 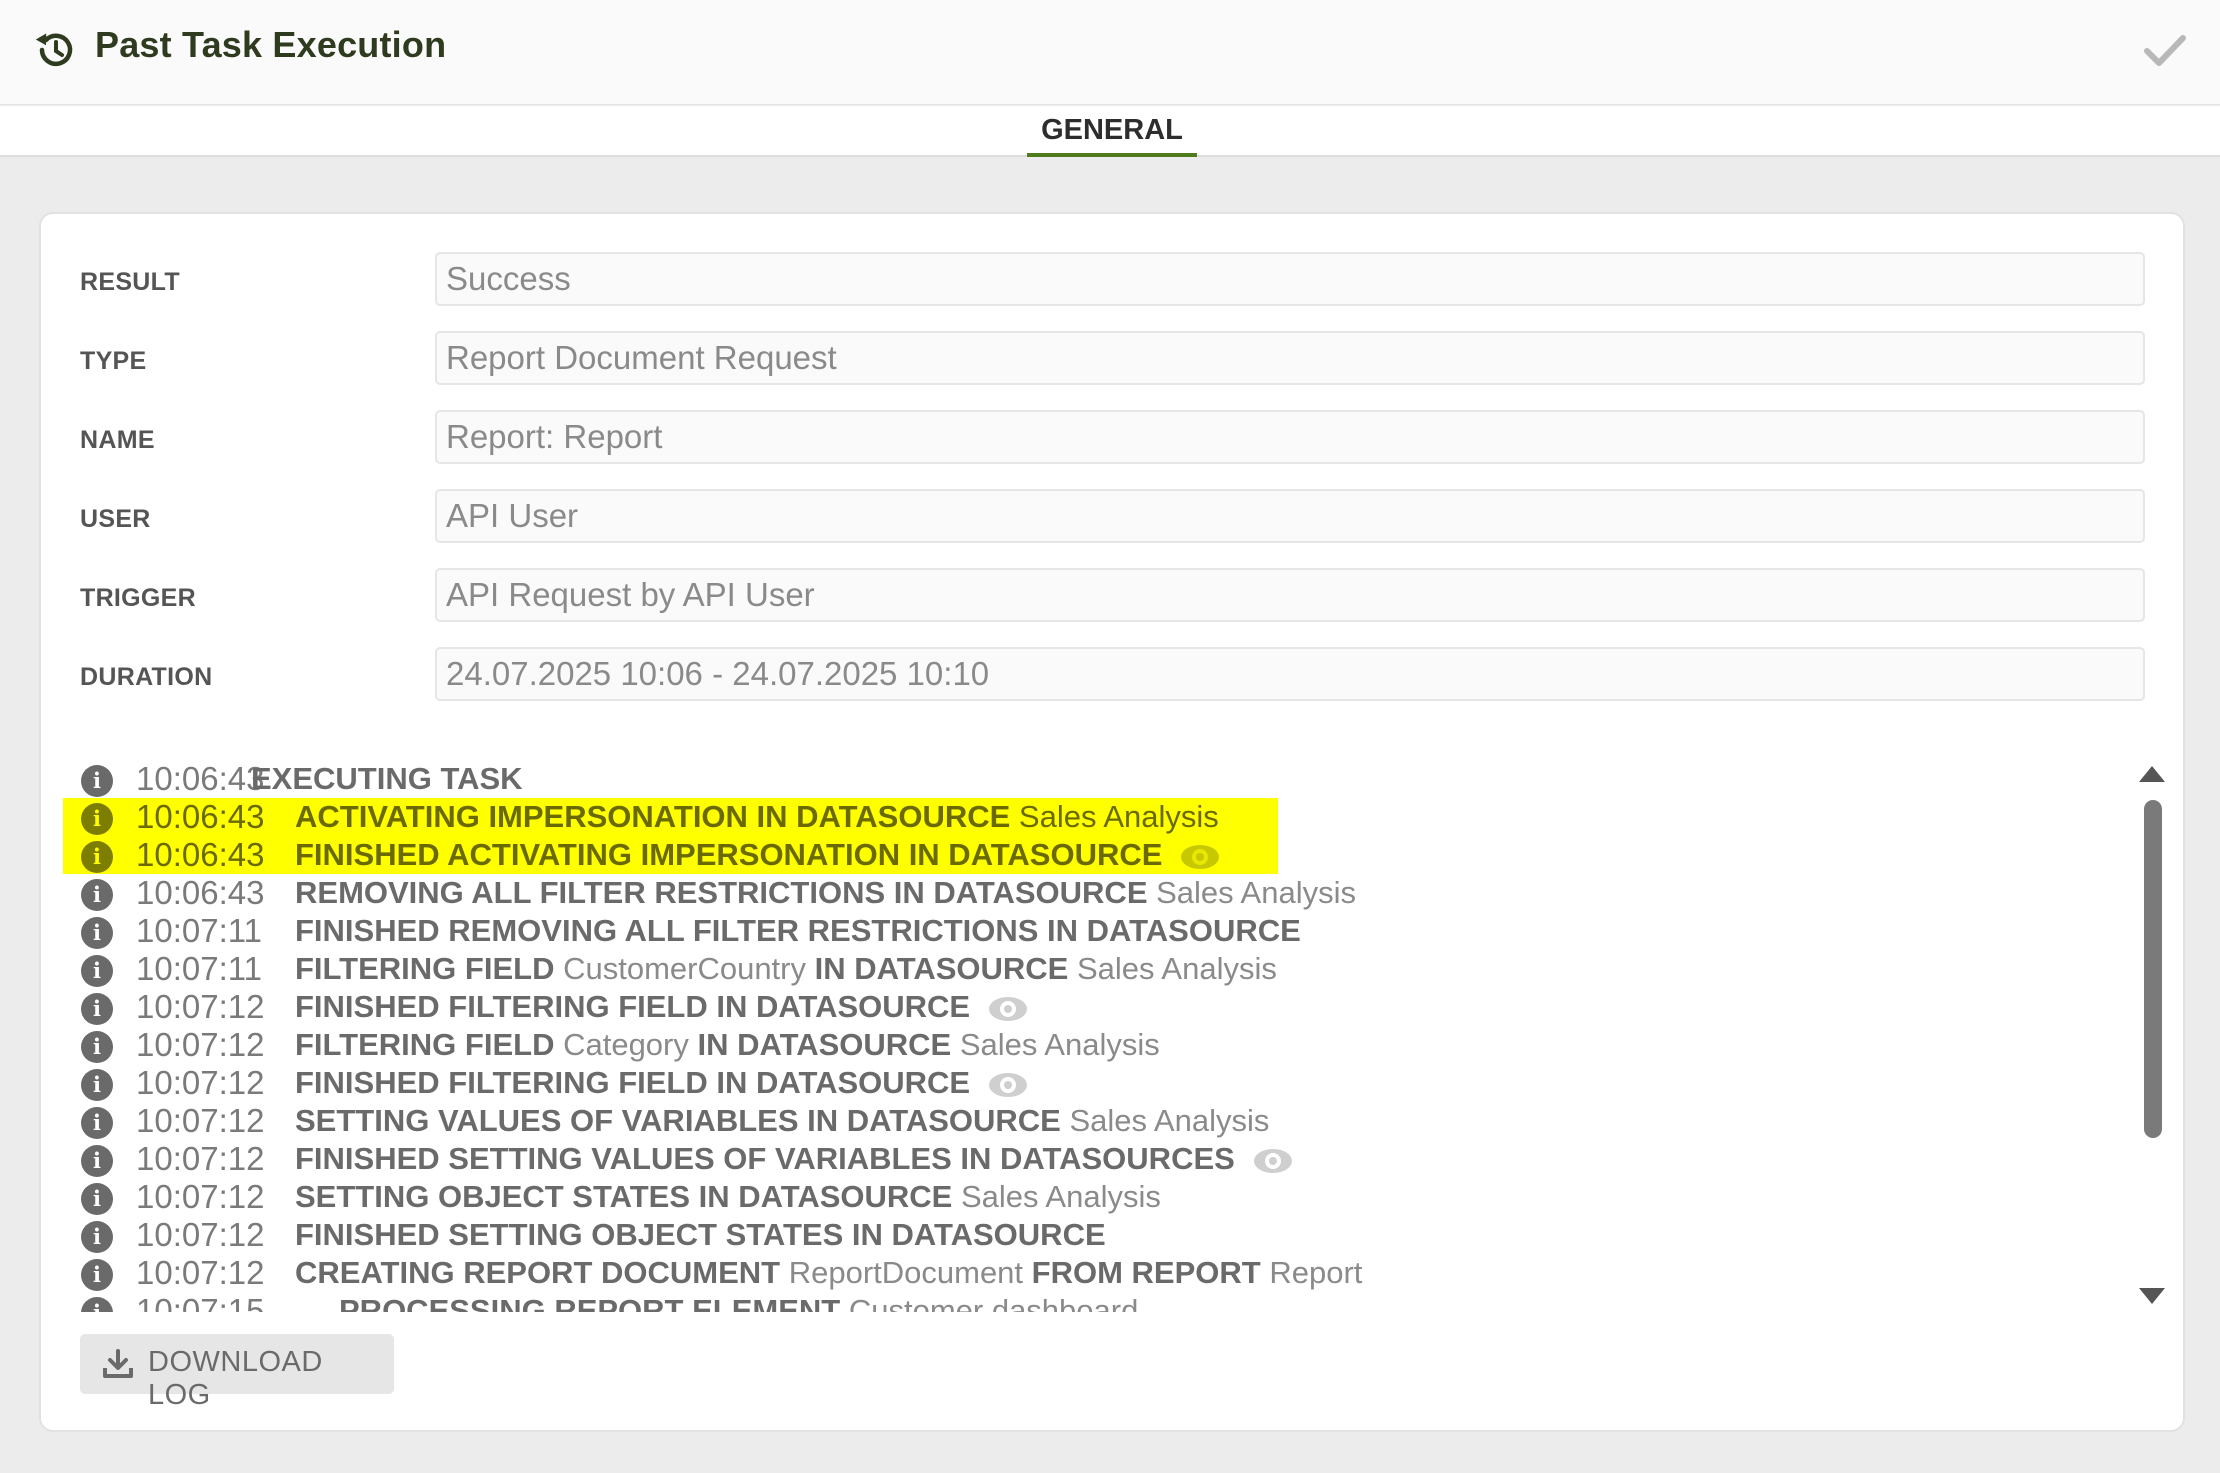 What do you see at coordinates (1290, 358) in the screenshot?
I see `type-value: Report Document Request` at bounding box center [1290, 358].